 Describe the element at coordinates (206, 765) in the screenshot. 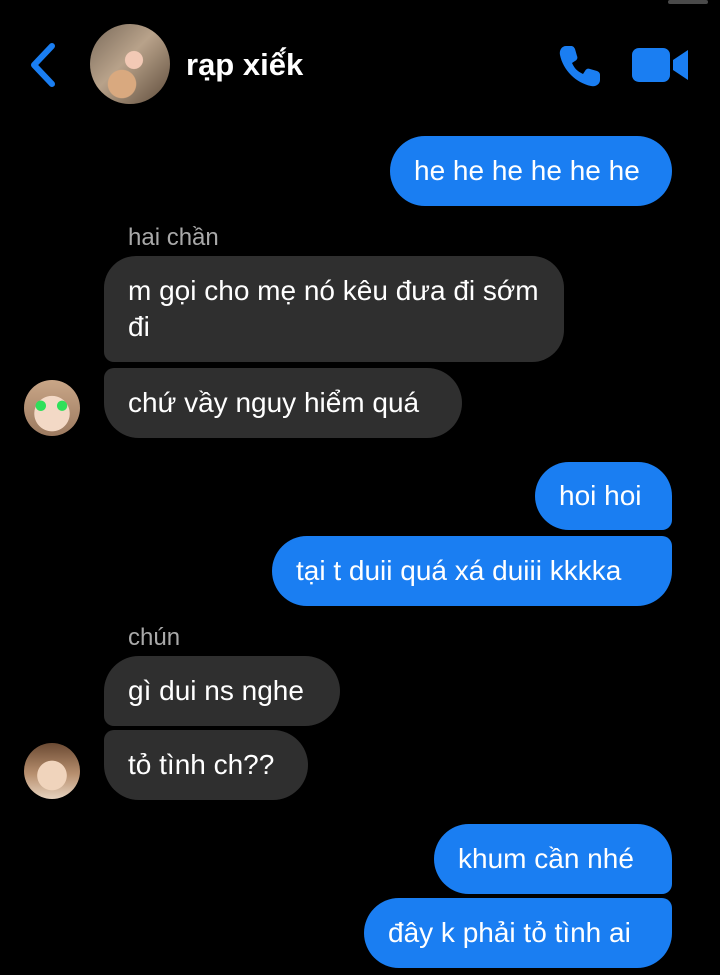

I see `message-incoming: tỏ tình ch??` at that location.